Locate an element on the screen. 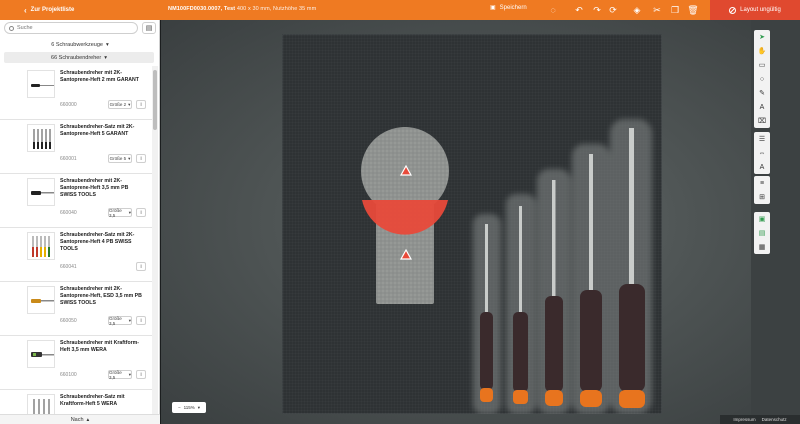 This screenshot has width=800, height=424. prohibited-icon is located at coordinates (733, 10).